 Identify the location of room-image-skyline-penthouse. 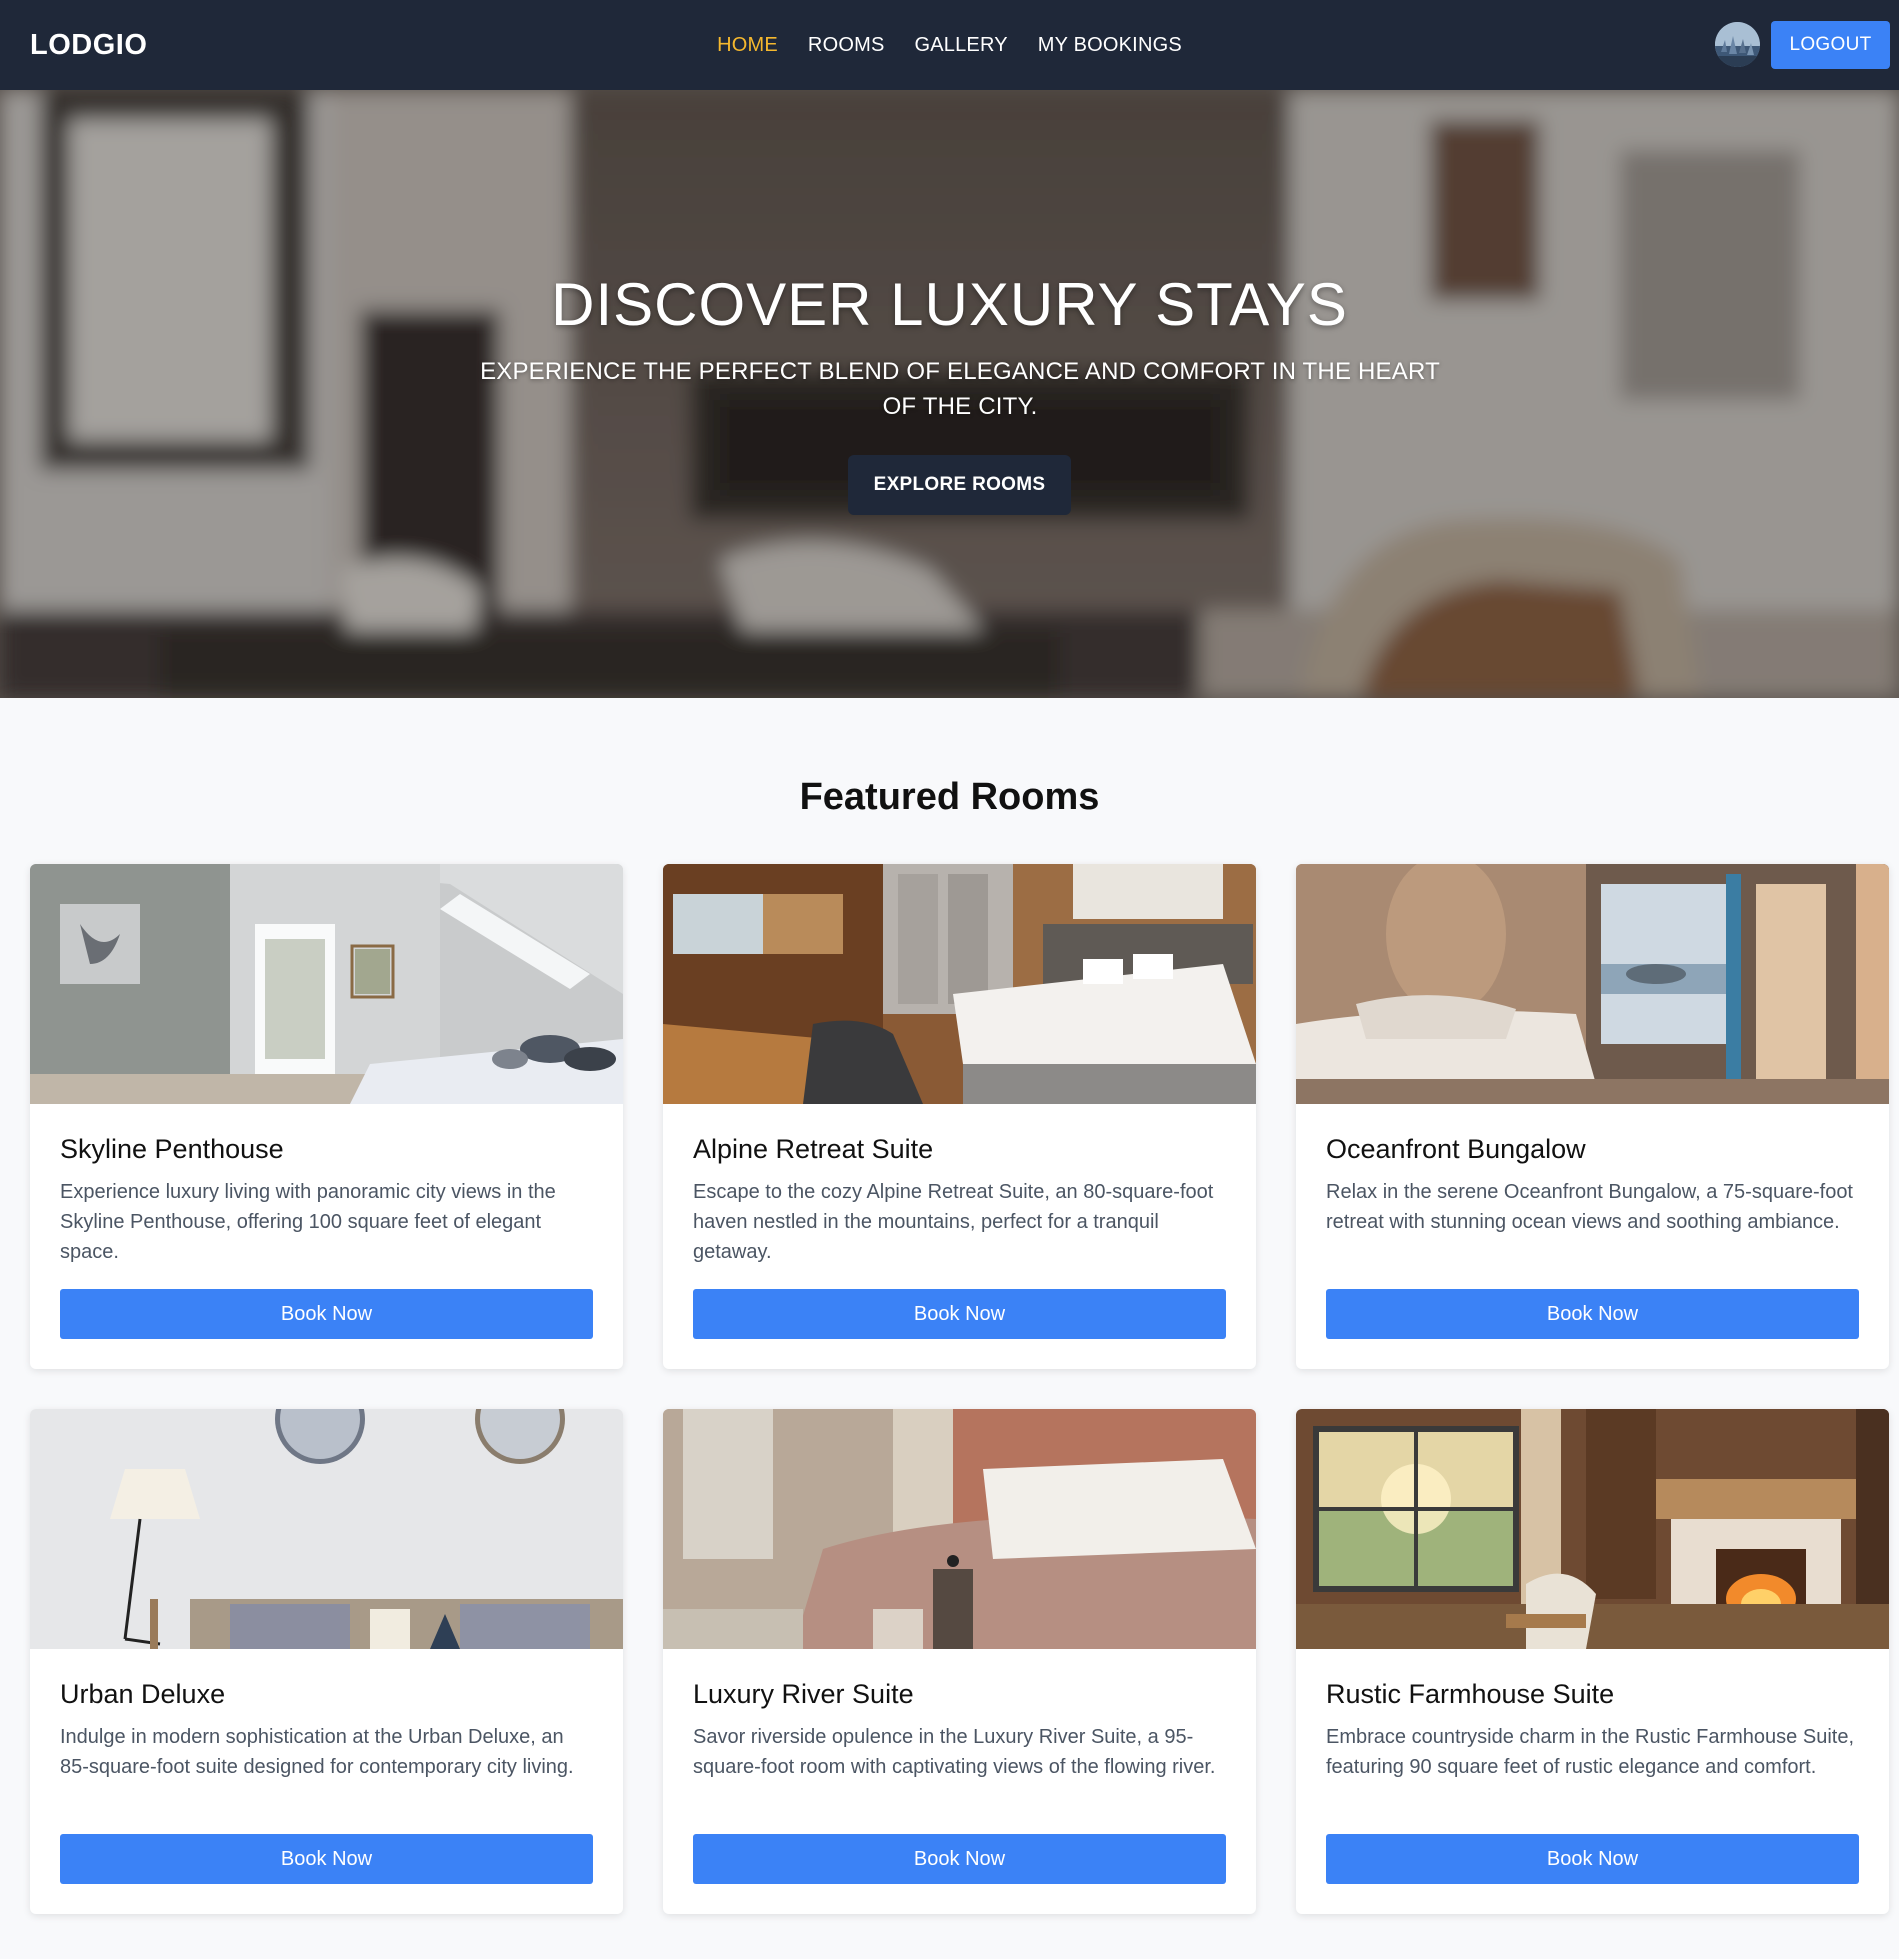
(326, 984).